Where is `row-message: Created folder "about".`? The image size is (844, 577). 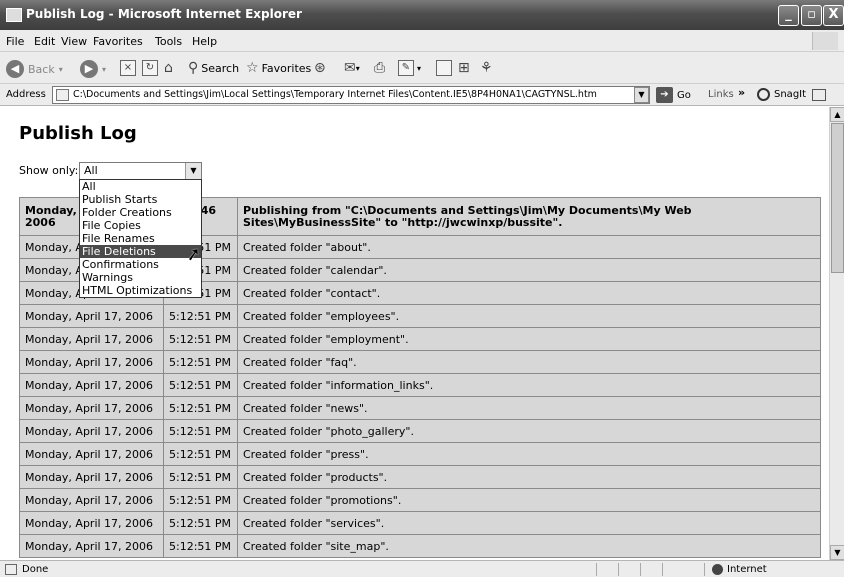 row-message: Created folder "about". is located at coordinates (529, 247).